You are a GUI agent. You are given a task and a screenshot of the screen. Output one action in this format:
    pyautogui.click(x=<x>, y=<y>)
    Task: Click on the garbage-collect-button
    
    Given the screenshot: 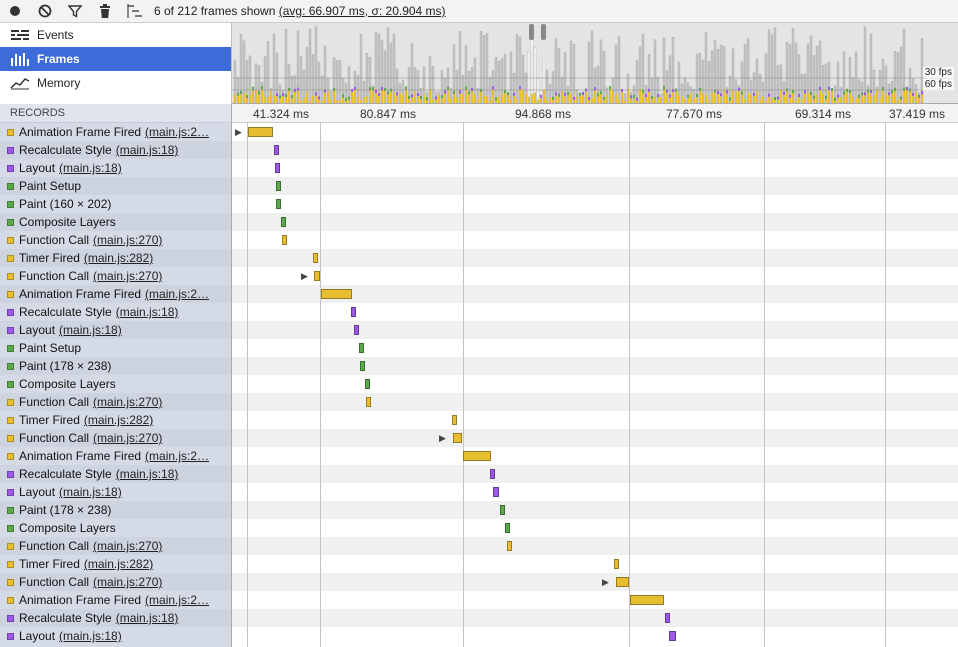 What is the action you would take?
    pyautogui.click(x=105, y=11)
    